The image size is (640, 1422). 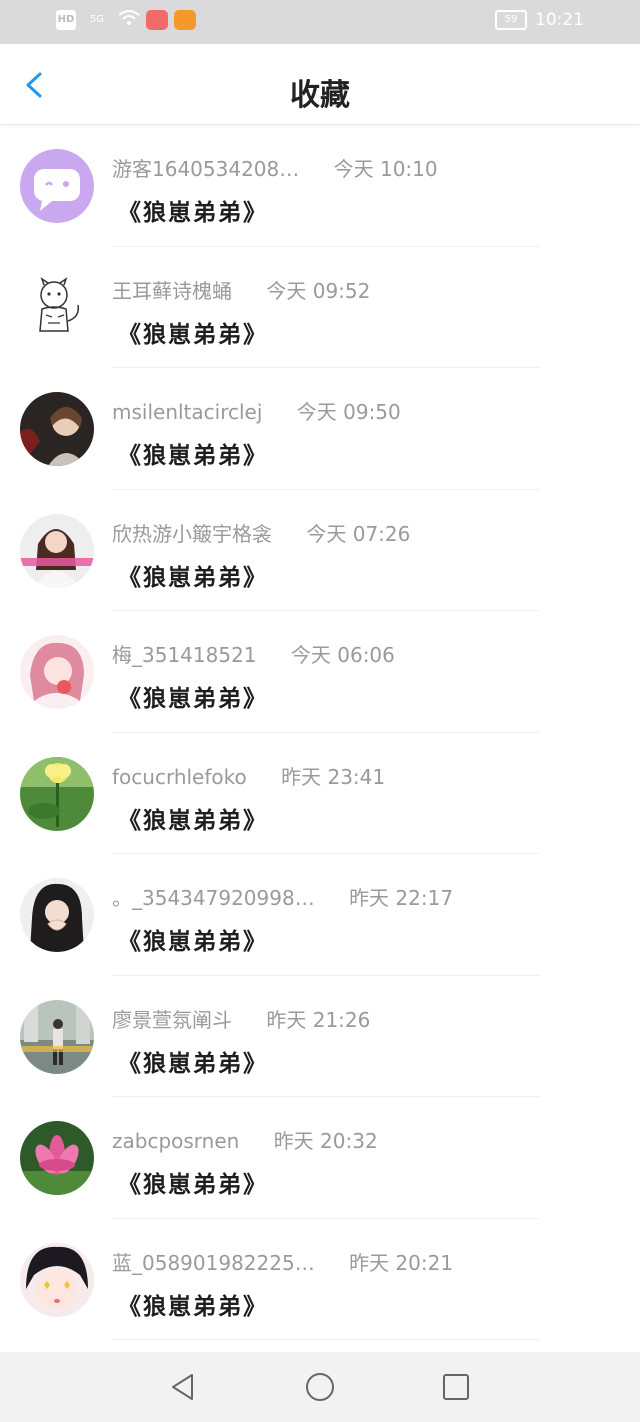 I want to click on triangle-back-icon, so click(x=182, y=1387).